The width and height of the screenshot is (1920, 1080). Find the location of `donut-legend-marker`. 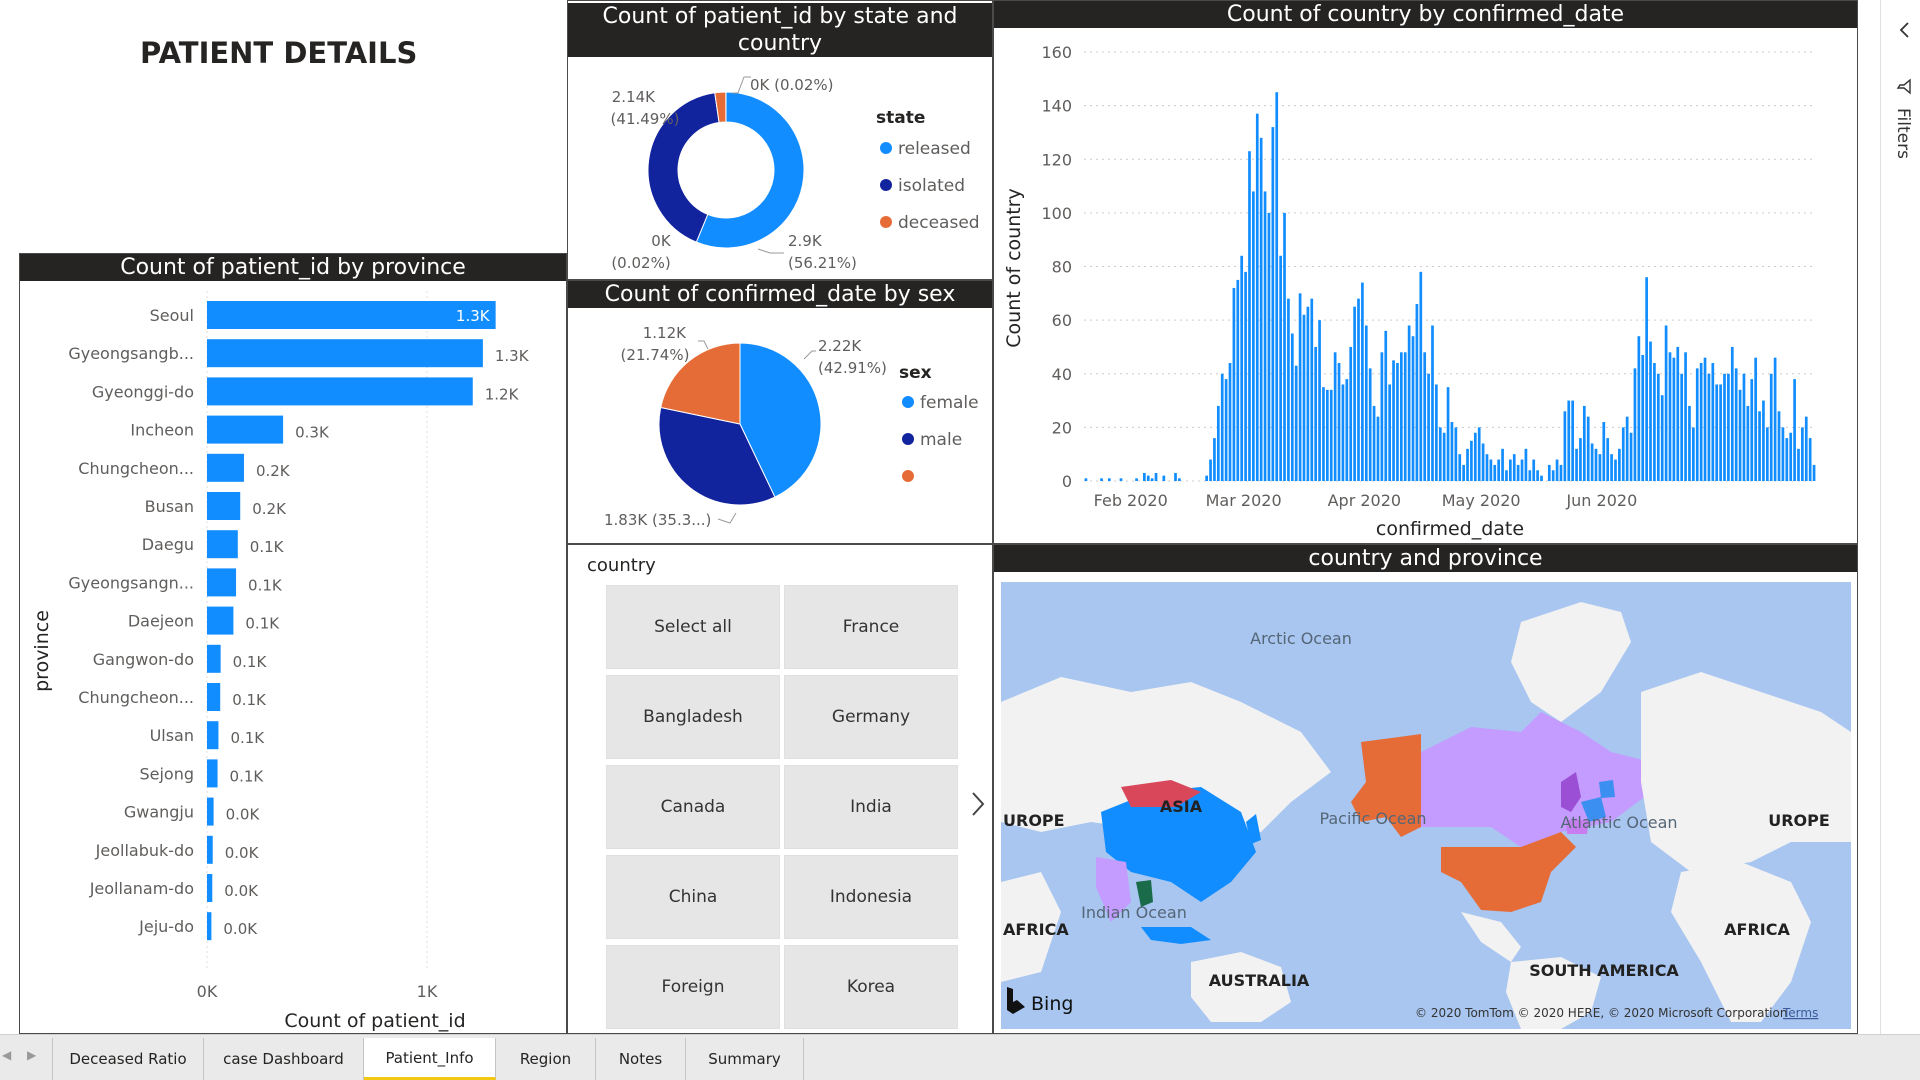

donut-legend-marker is located at coordinates (886, 148).